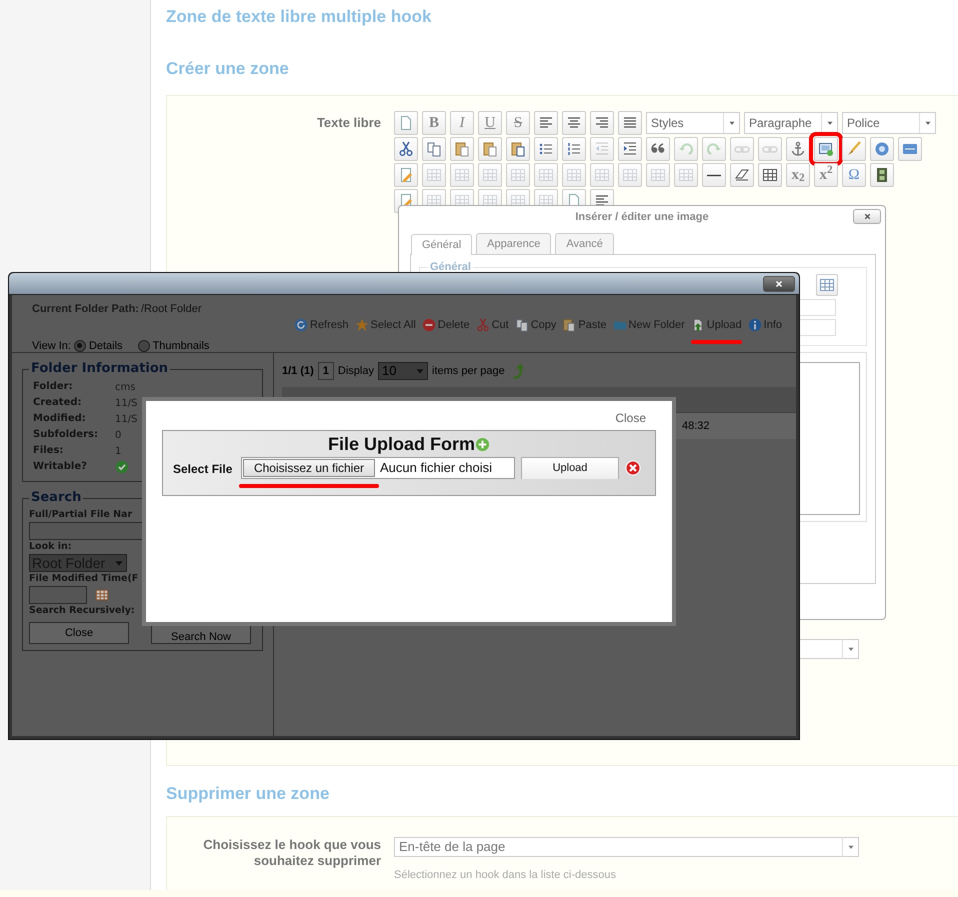 Image resolution: width=958 pixels, height=897 pixels. Describe the element at coordinates (630, 418) in the screenshot. I see `close-link: Close` at that location.